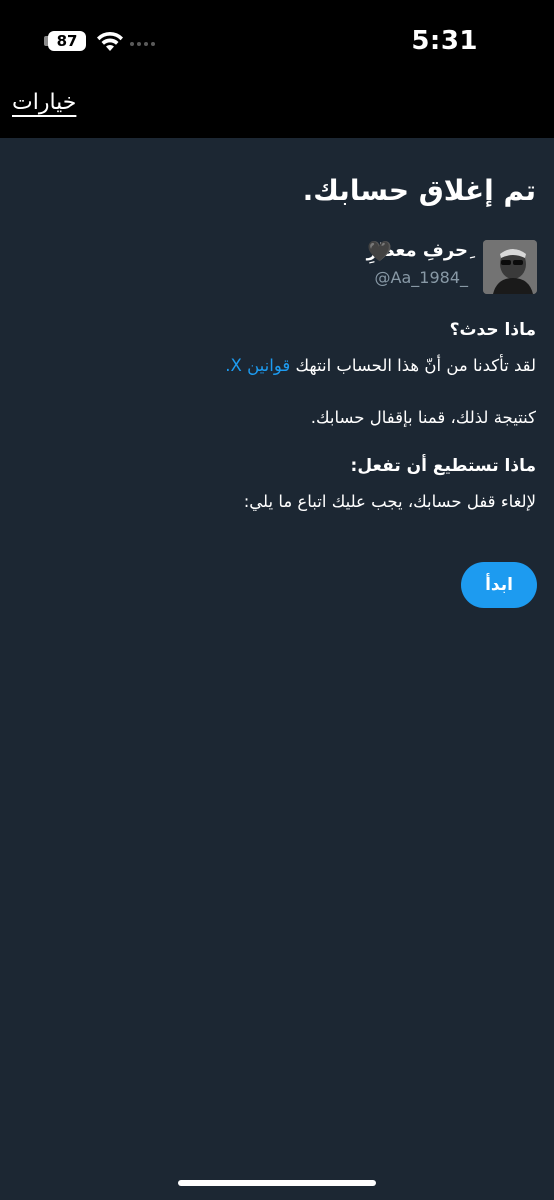 The height and width of the screenshot is (1200, 554). I want to click on options-link: خيارات, so click(44, 102).